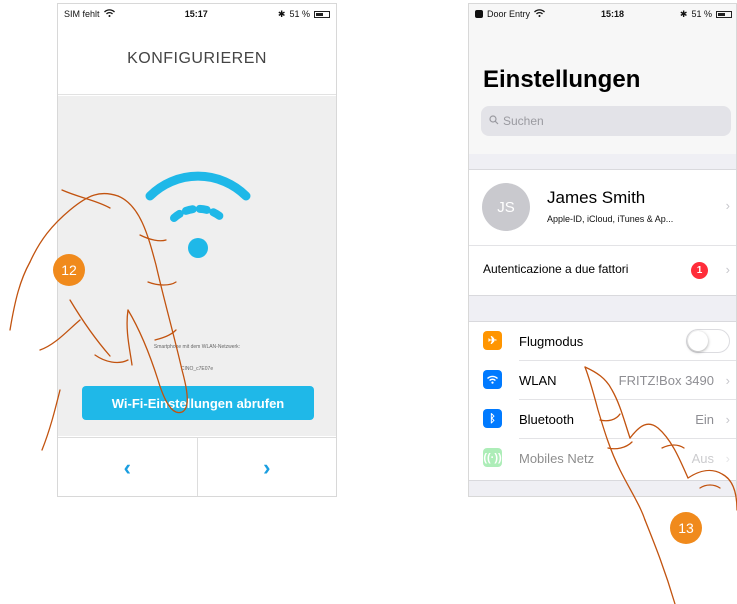 The width and height of the screenshot is (737, 604). Describe the element at coordinates (606, 121) in the screenshot. I see `search-field: Suchen` at that location.